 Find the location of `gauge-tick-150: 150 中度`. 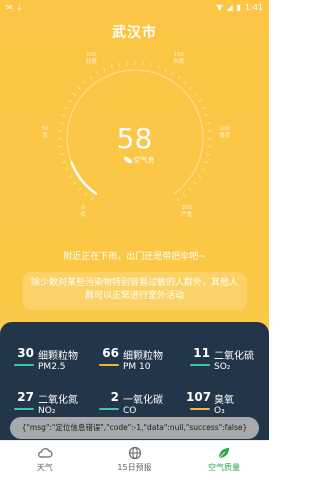

gauge-tick-150: 150 中度 is located at coordinates (179, 59).